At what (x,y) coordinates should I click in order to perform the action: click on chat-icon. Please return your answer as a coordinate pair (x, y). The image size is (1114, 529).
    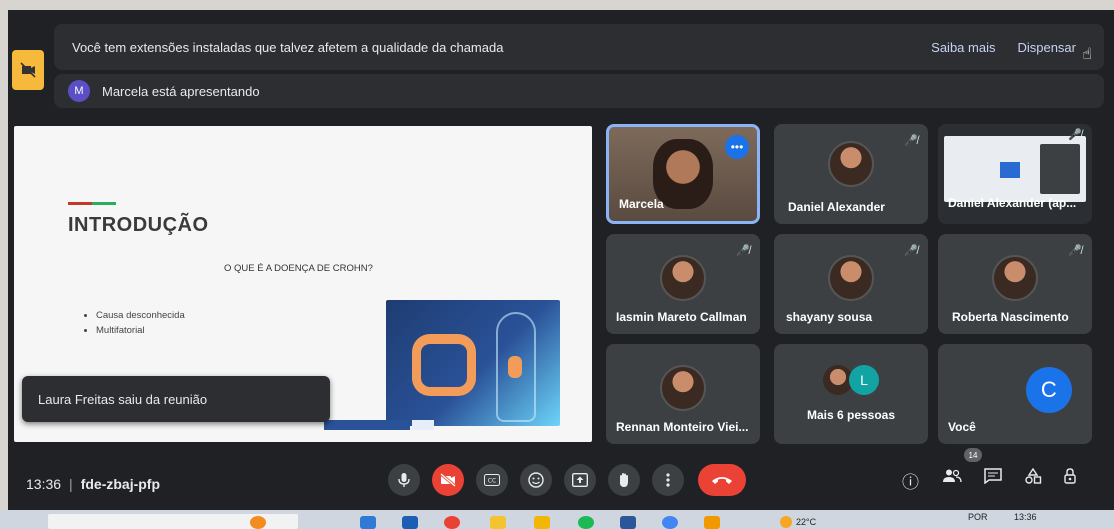
    Looking at the image, I should click on (993, 478).